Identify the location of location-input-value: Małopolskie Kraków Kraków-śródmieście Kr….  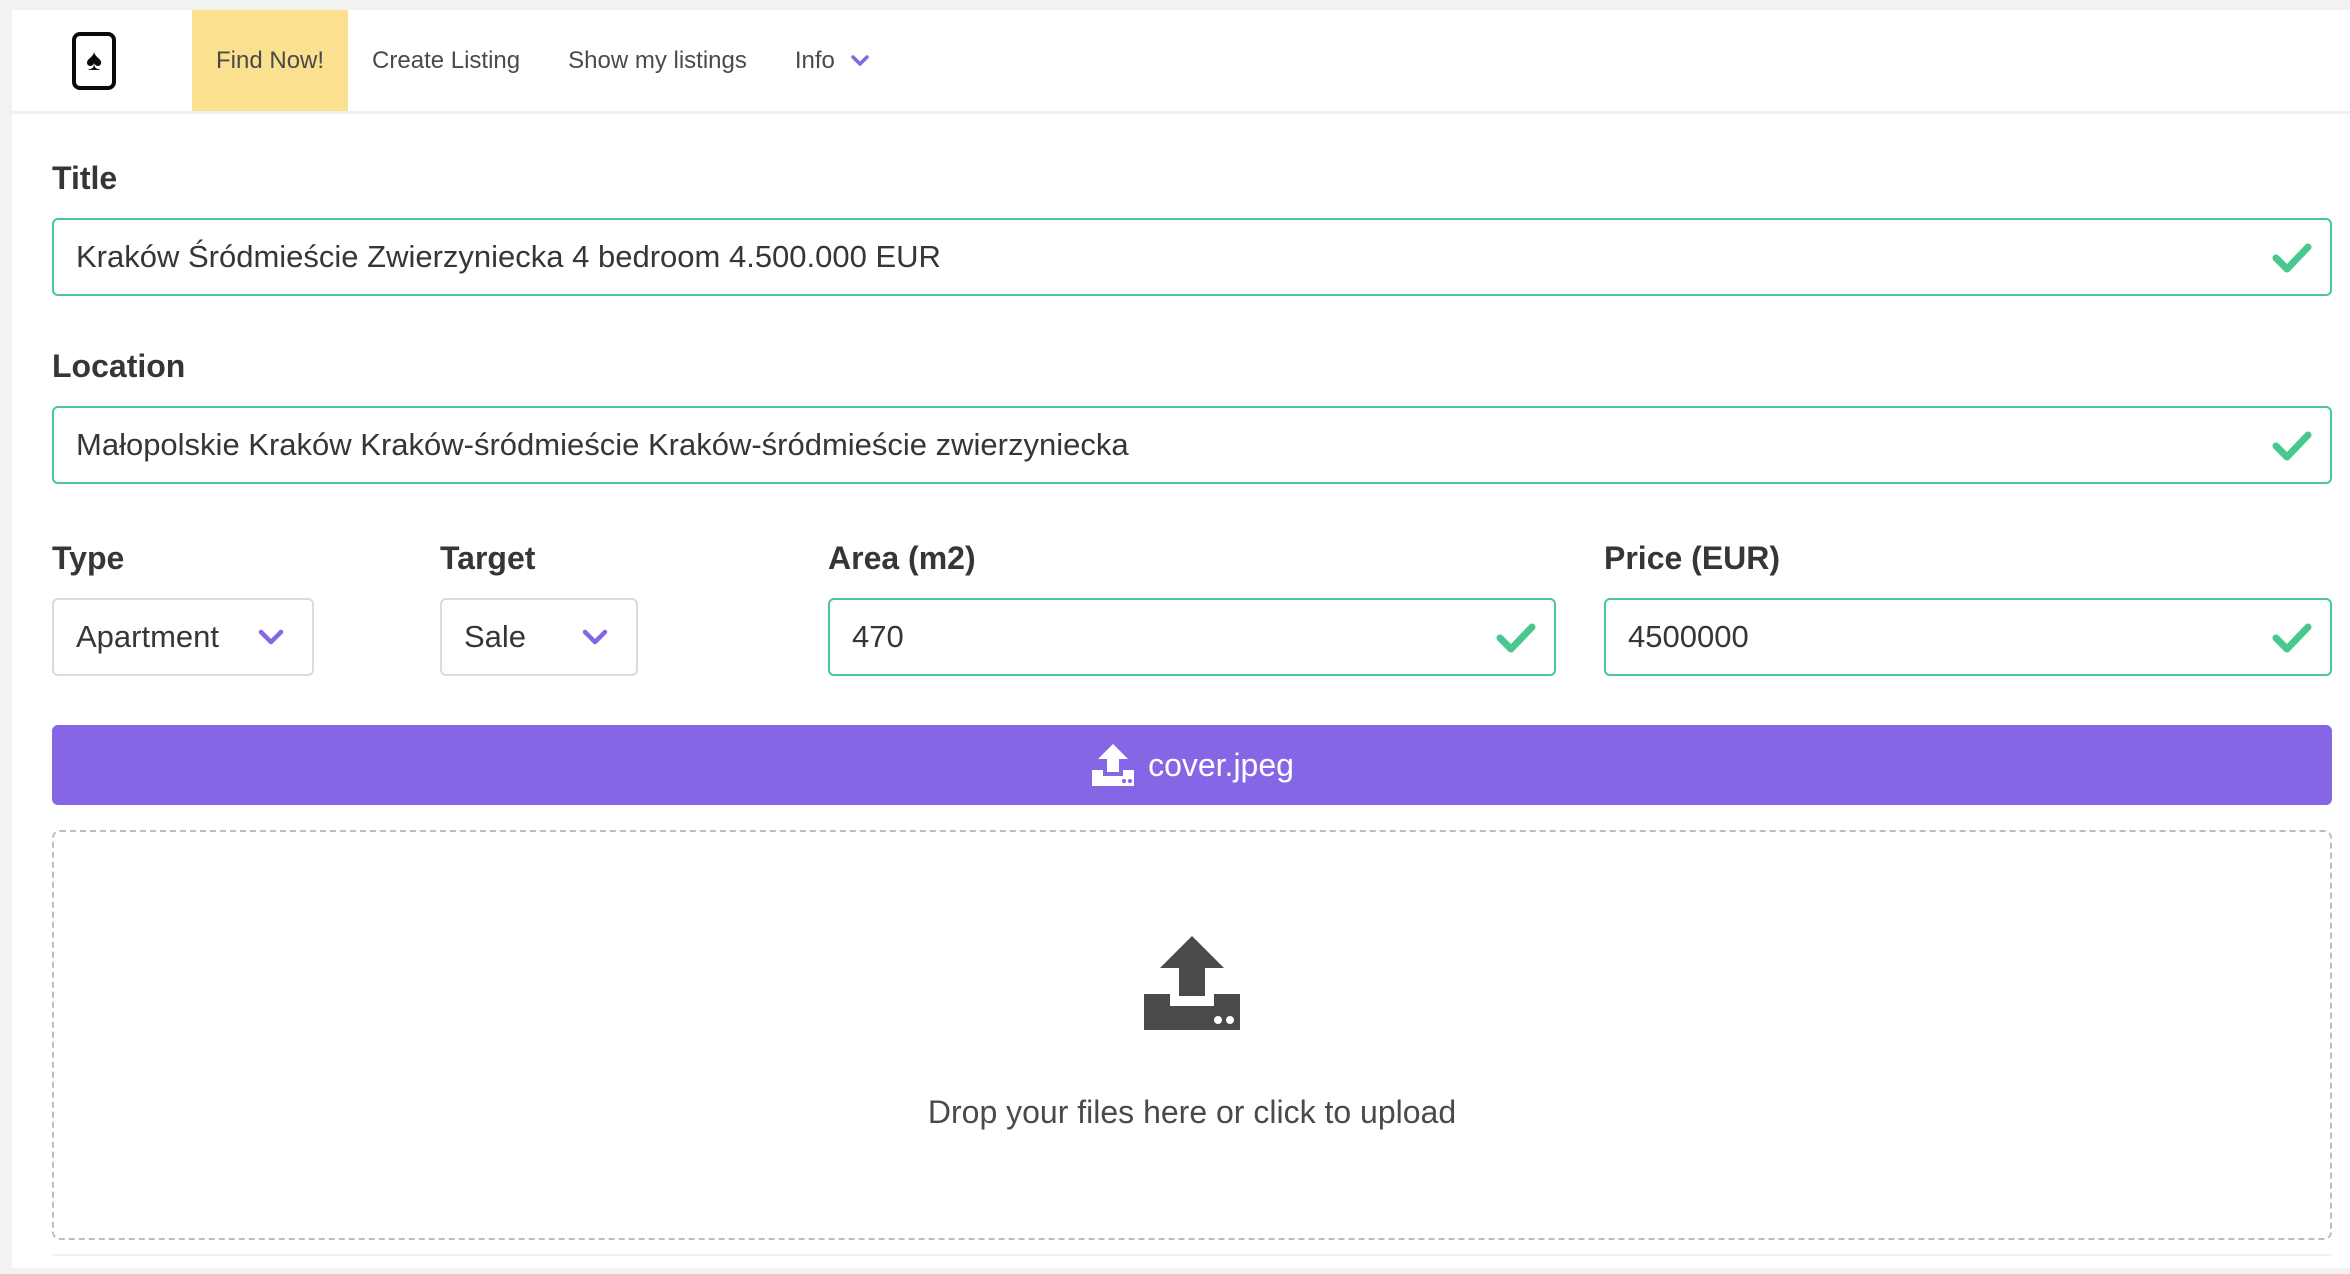
(602, 444).